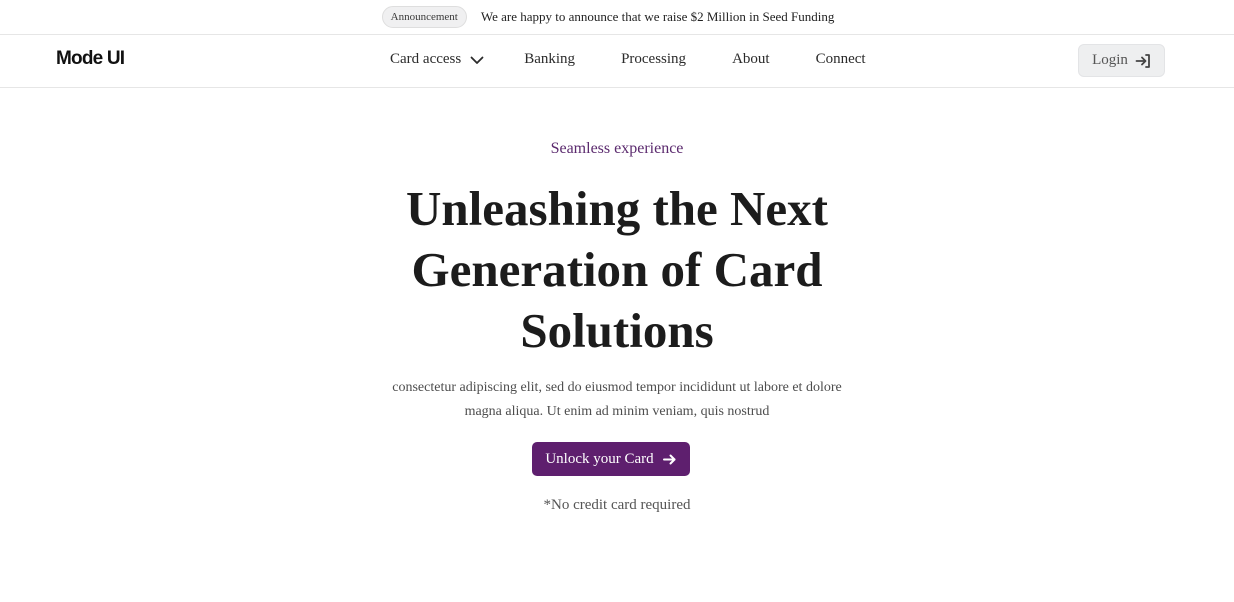 The height and width of the screenshot is (602, 1234). Describe the element at coordinates (653, 59) in the screenshot. I see `nav-item-processing: Processing` at that location.